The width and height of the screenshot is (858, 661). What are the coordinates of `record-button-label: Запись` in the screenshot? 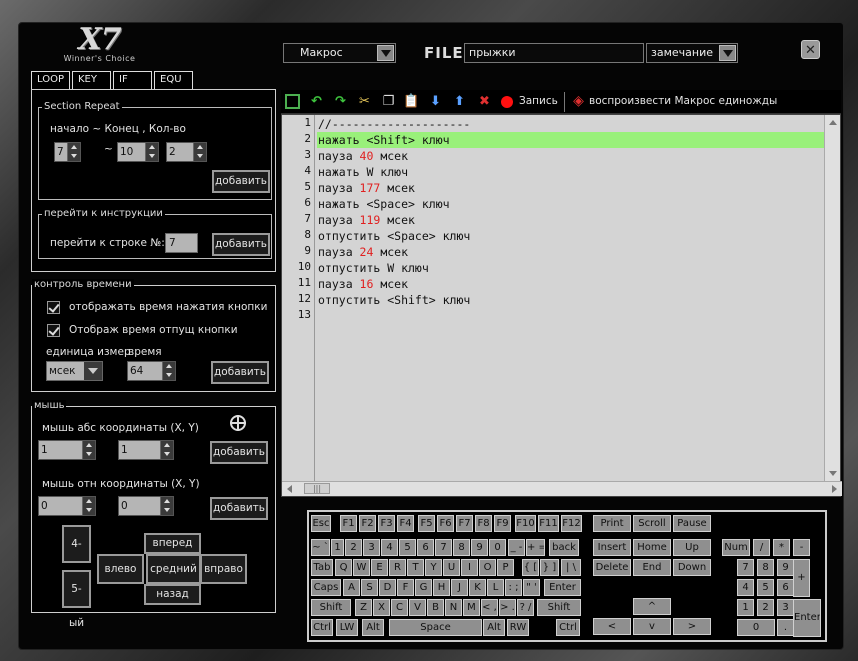 It's located at (538, 101).